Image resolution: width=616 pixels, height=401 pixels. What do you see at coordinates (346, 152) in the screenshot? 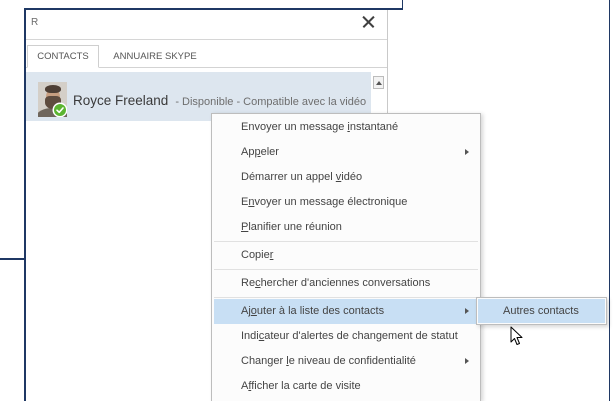
I see `menu-item-call: Appeler` at bounding box center [346, 152].